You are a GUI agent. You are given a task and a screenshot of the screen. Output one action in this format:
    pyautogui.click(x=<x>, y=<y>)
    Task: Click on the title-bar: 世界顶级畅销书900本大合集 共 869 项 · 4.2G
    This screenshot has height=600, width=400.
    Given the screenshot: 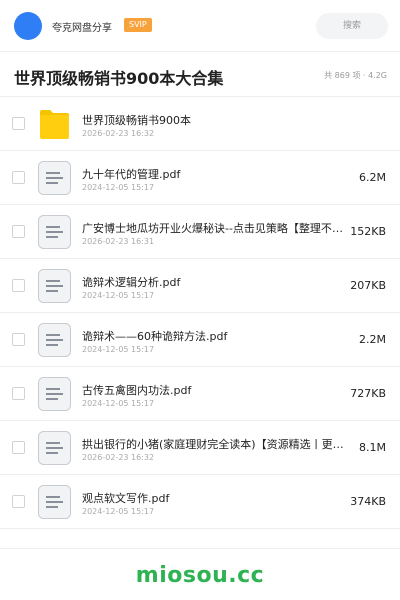 What is the action you would take?
    pyautogui.click(x=200, y=74)
    